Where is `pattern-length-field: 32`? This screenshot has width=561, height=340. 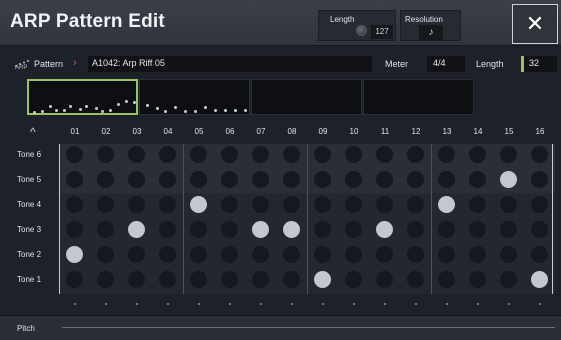
pattern-length-field: 32 is located at coordinates (539, 64).